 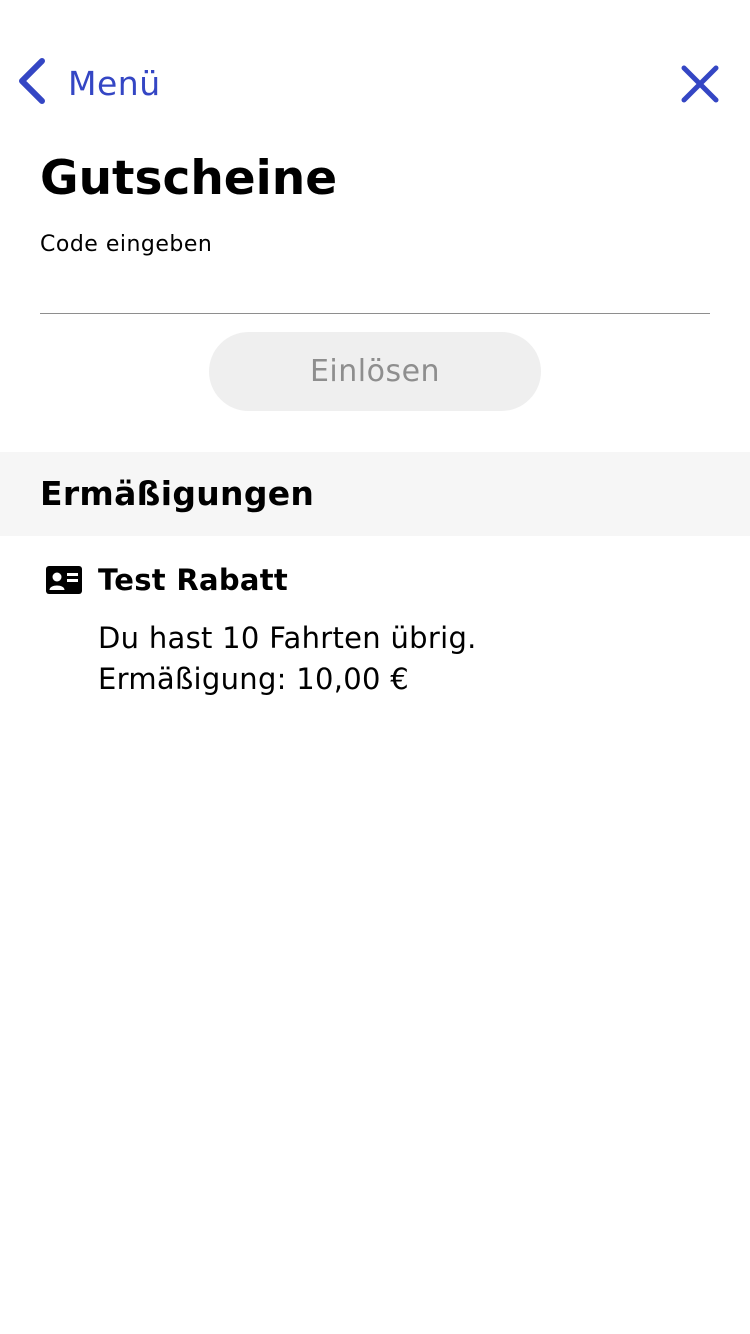 I want to click on discounts-section-title: Ermäßigungen, so click(x=177, y=493).